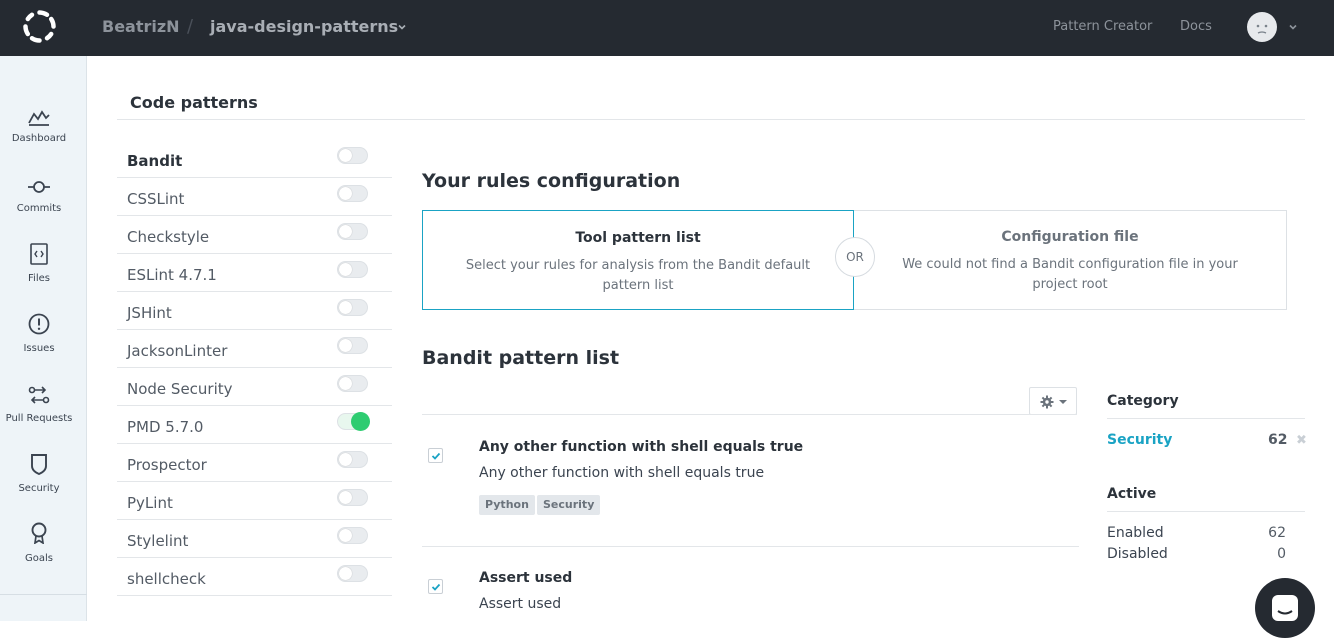  What do you see at coordinates (254, 349) in the screenshot?
I see `tool-row: JacksonLinter` at bounding box center [254, 349].